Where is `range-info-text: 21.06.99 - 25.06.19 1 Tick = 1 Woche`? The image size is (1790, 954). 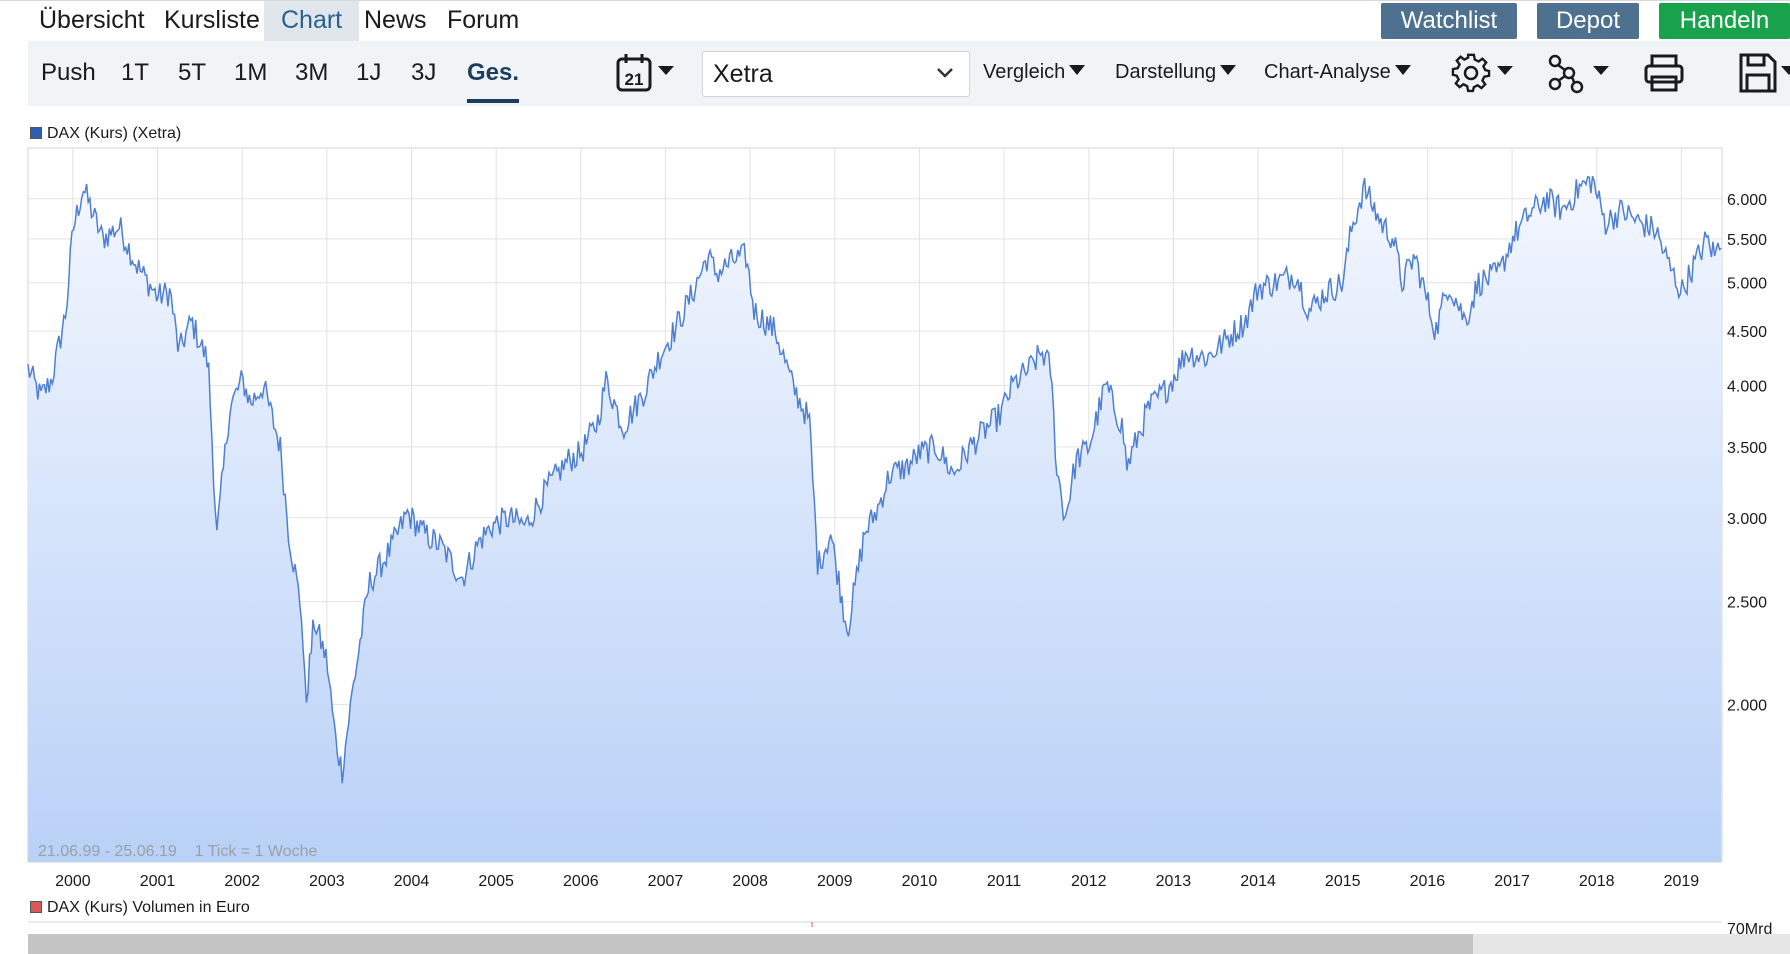 range-info-text: 21.06.99 - 25.06.19 1 Tick = 1 Woche is located at coordinates (178, 851).